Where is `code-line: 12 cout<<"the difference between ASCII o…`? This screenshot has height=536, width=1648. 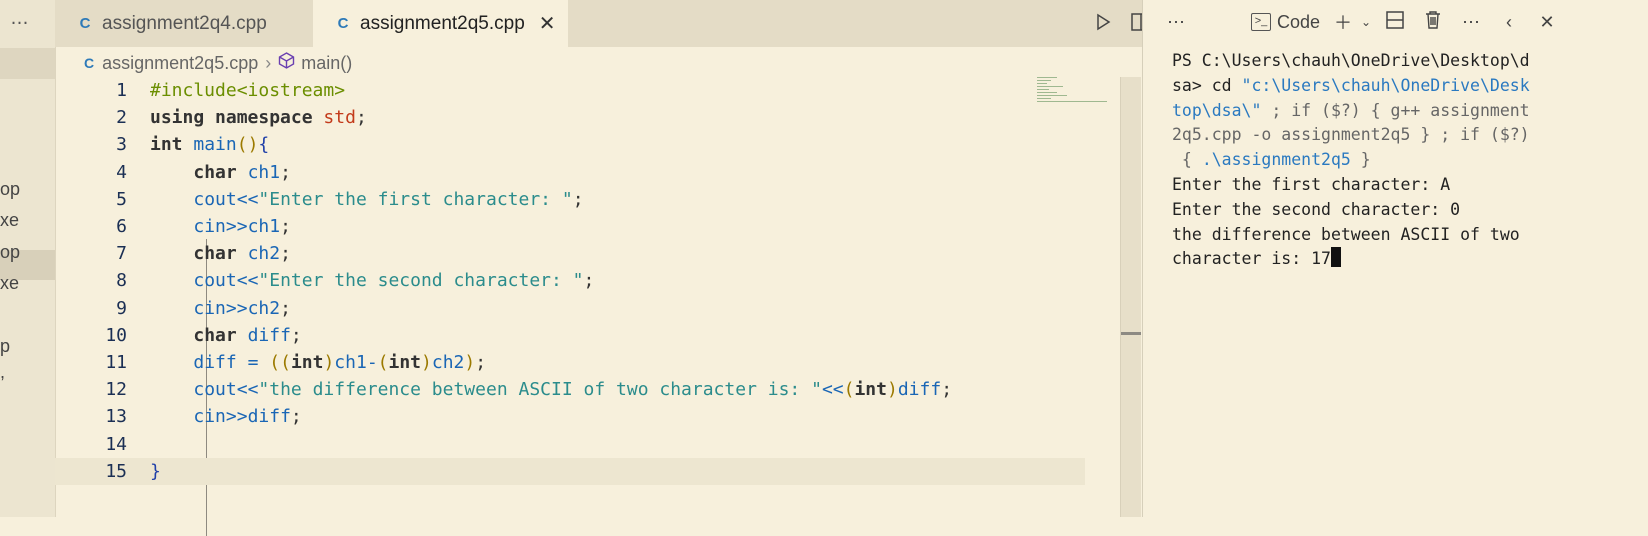
code-line: 12 cout<<"the difference between ASCII o… is located at coordinates (570, 389).